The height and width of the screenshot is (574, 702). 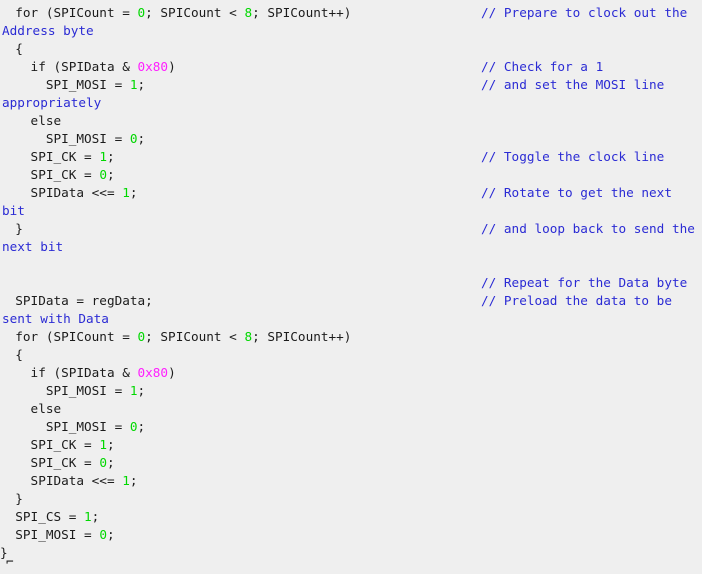 I want to click on code-line: sent with Data, so click(x=351, y=319).